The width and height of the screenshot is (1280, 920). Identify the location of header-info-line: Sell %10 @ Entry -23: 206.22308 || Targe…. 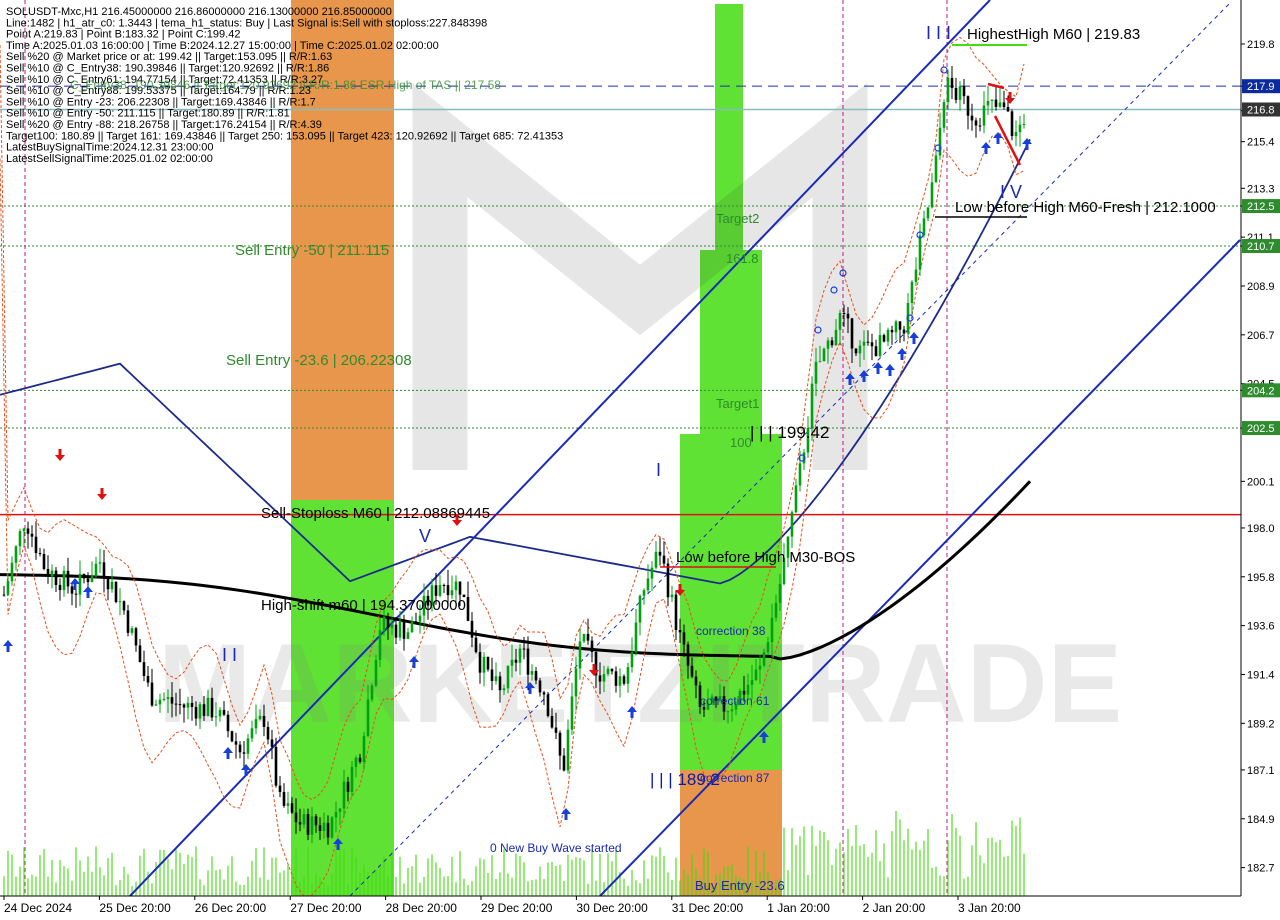
(161, 102).